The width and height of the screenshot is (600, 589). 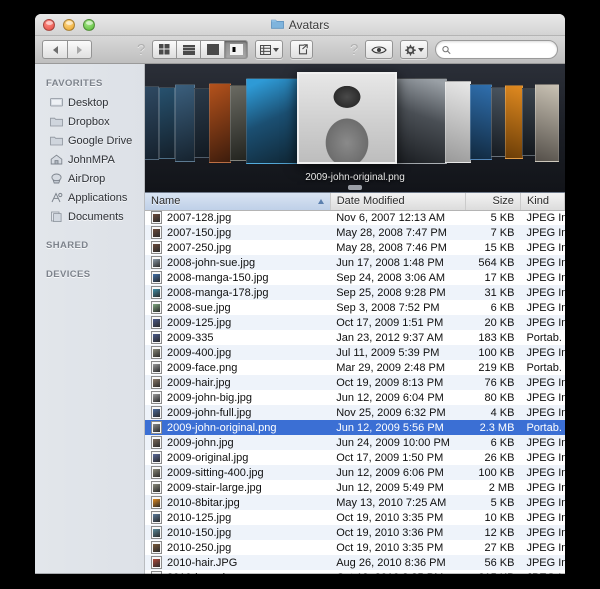 I want to click on sidebar-item-applications: Applications, so click(x=89, y=197).